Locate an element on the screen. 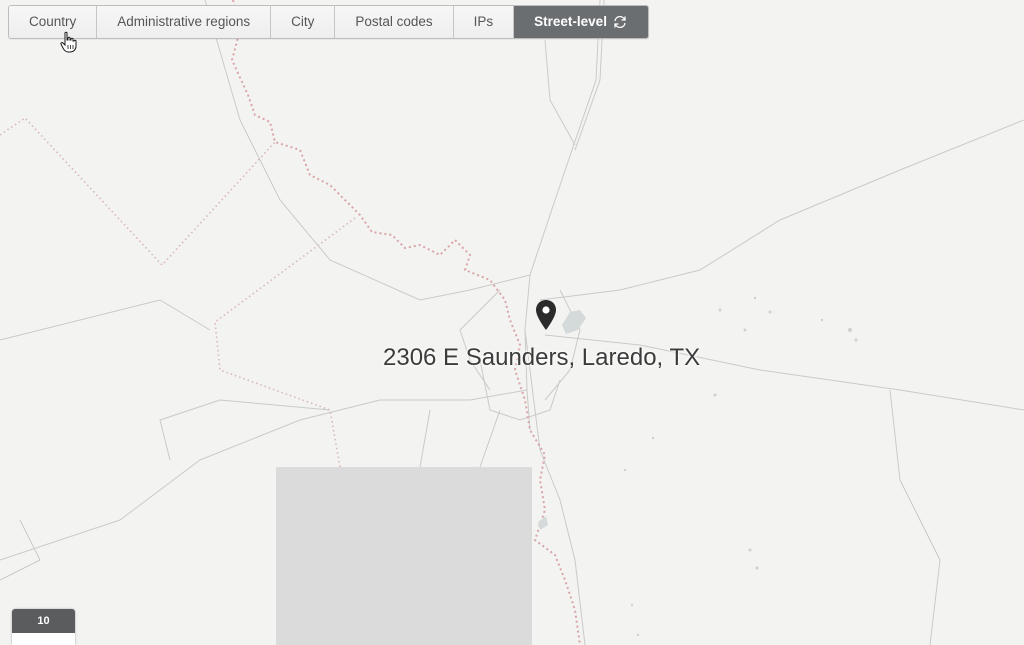 This screenshot has width=1024, height=645. refresh-icon is located at coordinates (620, 22).